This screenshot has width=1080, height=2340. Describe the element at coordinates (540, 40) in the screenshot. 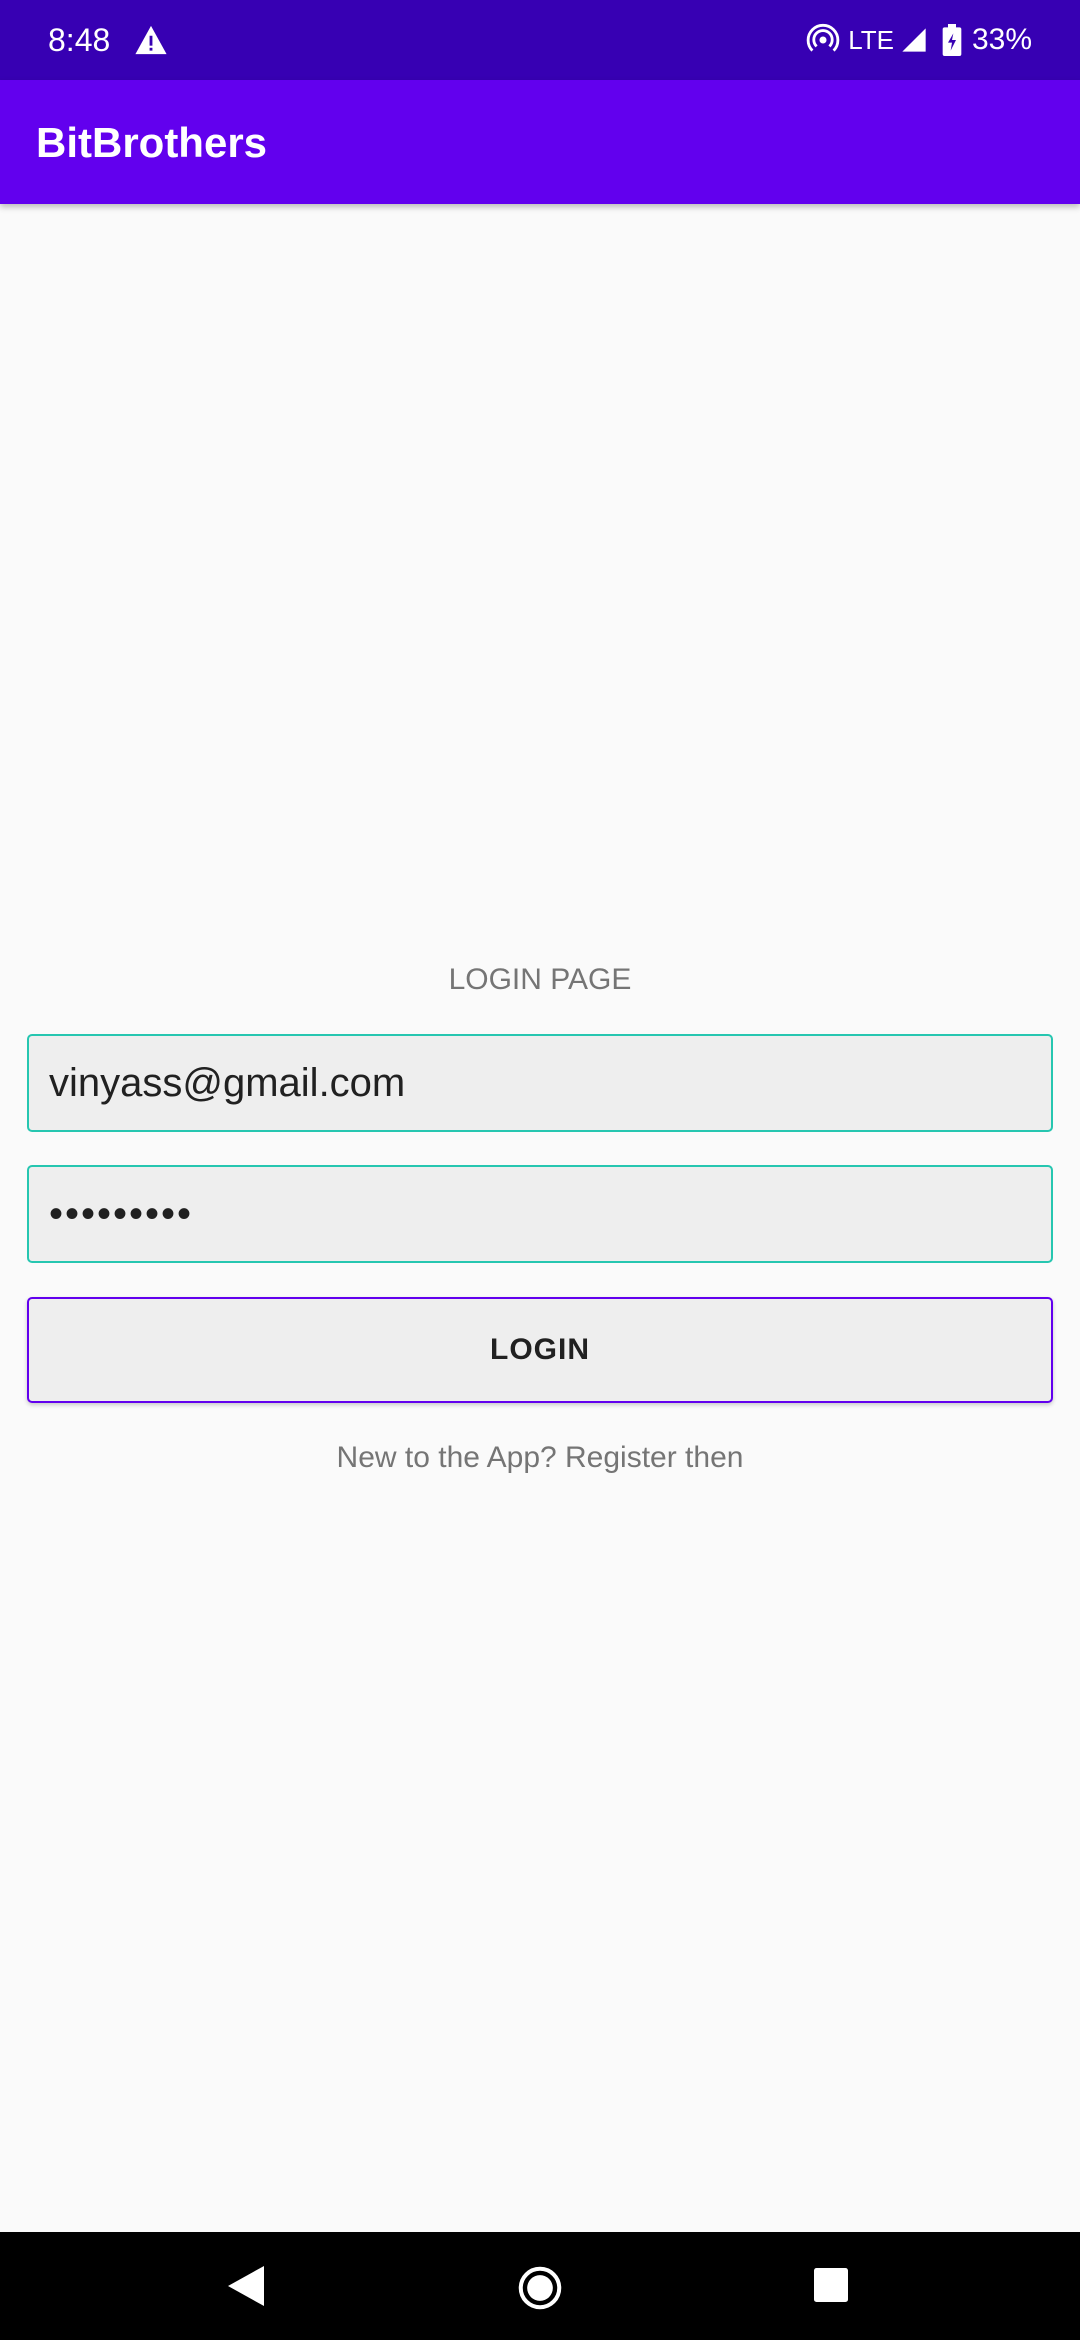

I see `status-bar: 8:48 LTE 33%` at that location.